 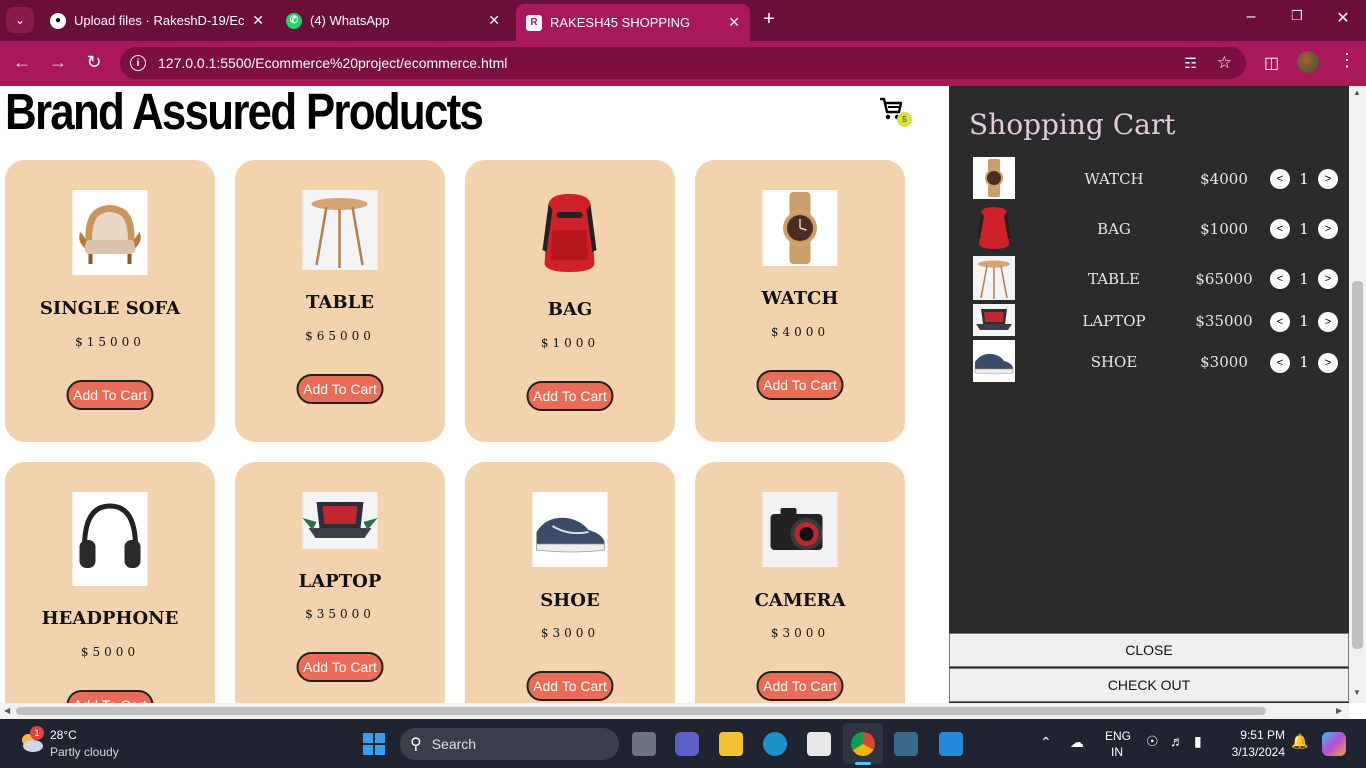 What do you see at coordinates (644, 744) in the screenshot?
I see `task-view-icon` at bounding box center [644, 744].